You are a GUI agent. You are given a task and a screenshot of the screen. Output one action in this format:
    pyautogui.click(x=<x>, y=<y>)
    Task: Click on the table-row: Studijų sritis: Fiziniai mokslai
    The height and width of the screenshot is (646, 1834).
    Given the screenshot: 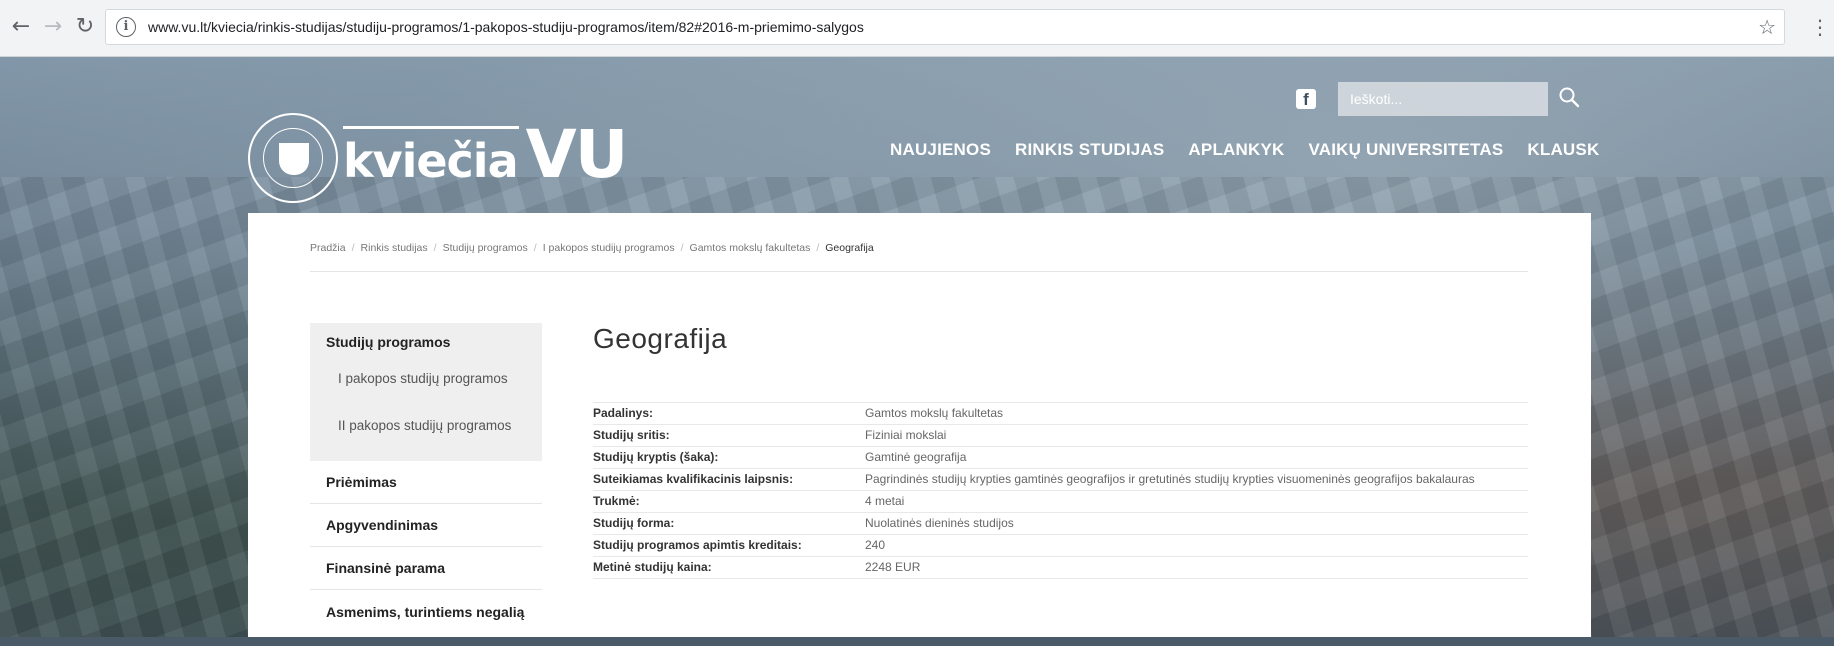 What is the action you would take?
    pyautogui.click(x=1060, y=435)
    